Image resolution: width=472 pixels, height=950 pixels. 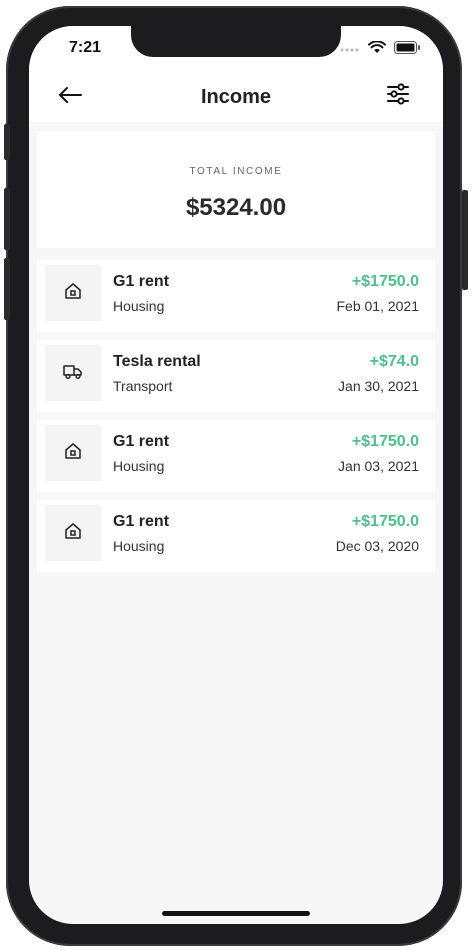 What do you see at coordinates (7, 219) in the screenshot?
I see `volume-up-button` at bounding box center [7, 219].